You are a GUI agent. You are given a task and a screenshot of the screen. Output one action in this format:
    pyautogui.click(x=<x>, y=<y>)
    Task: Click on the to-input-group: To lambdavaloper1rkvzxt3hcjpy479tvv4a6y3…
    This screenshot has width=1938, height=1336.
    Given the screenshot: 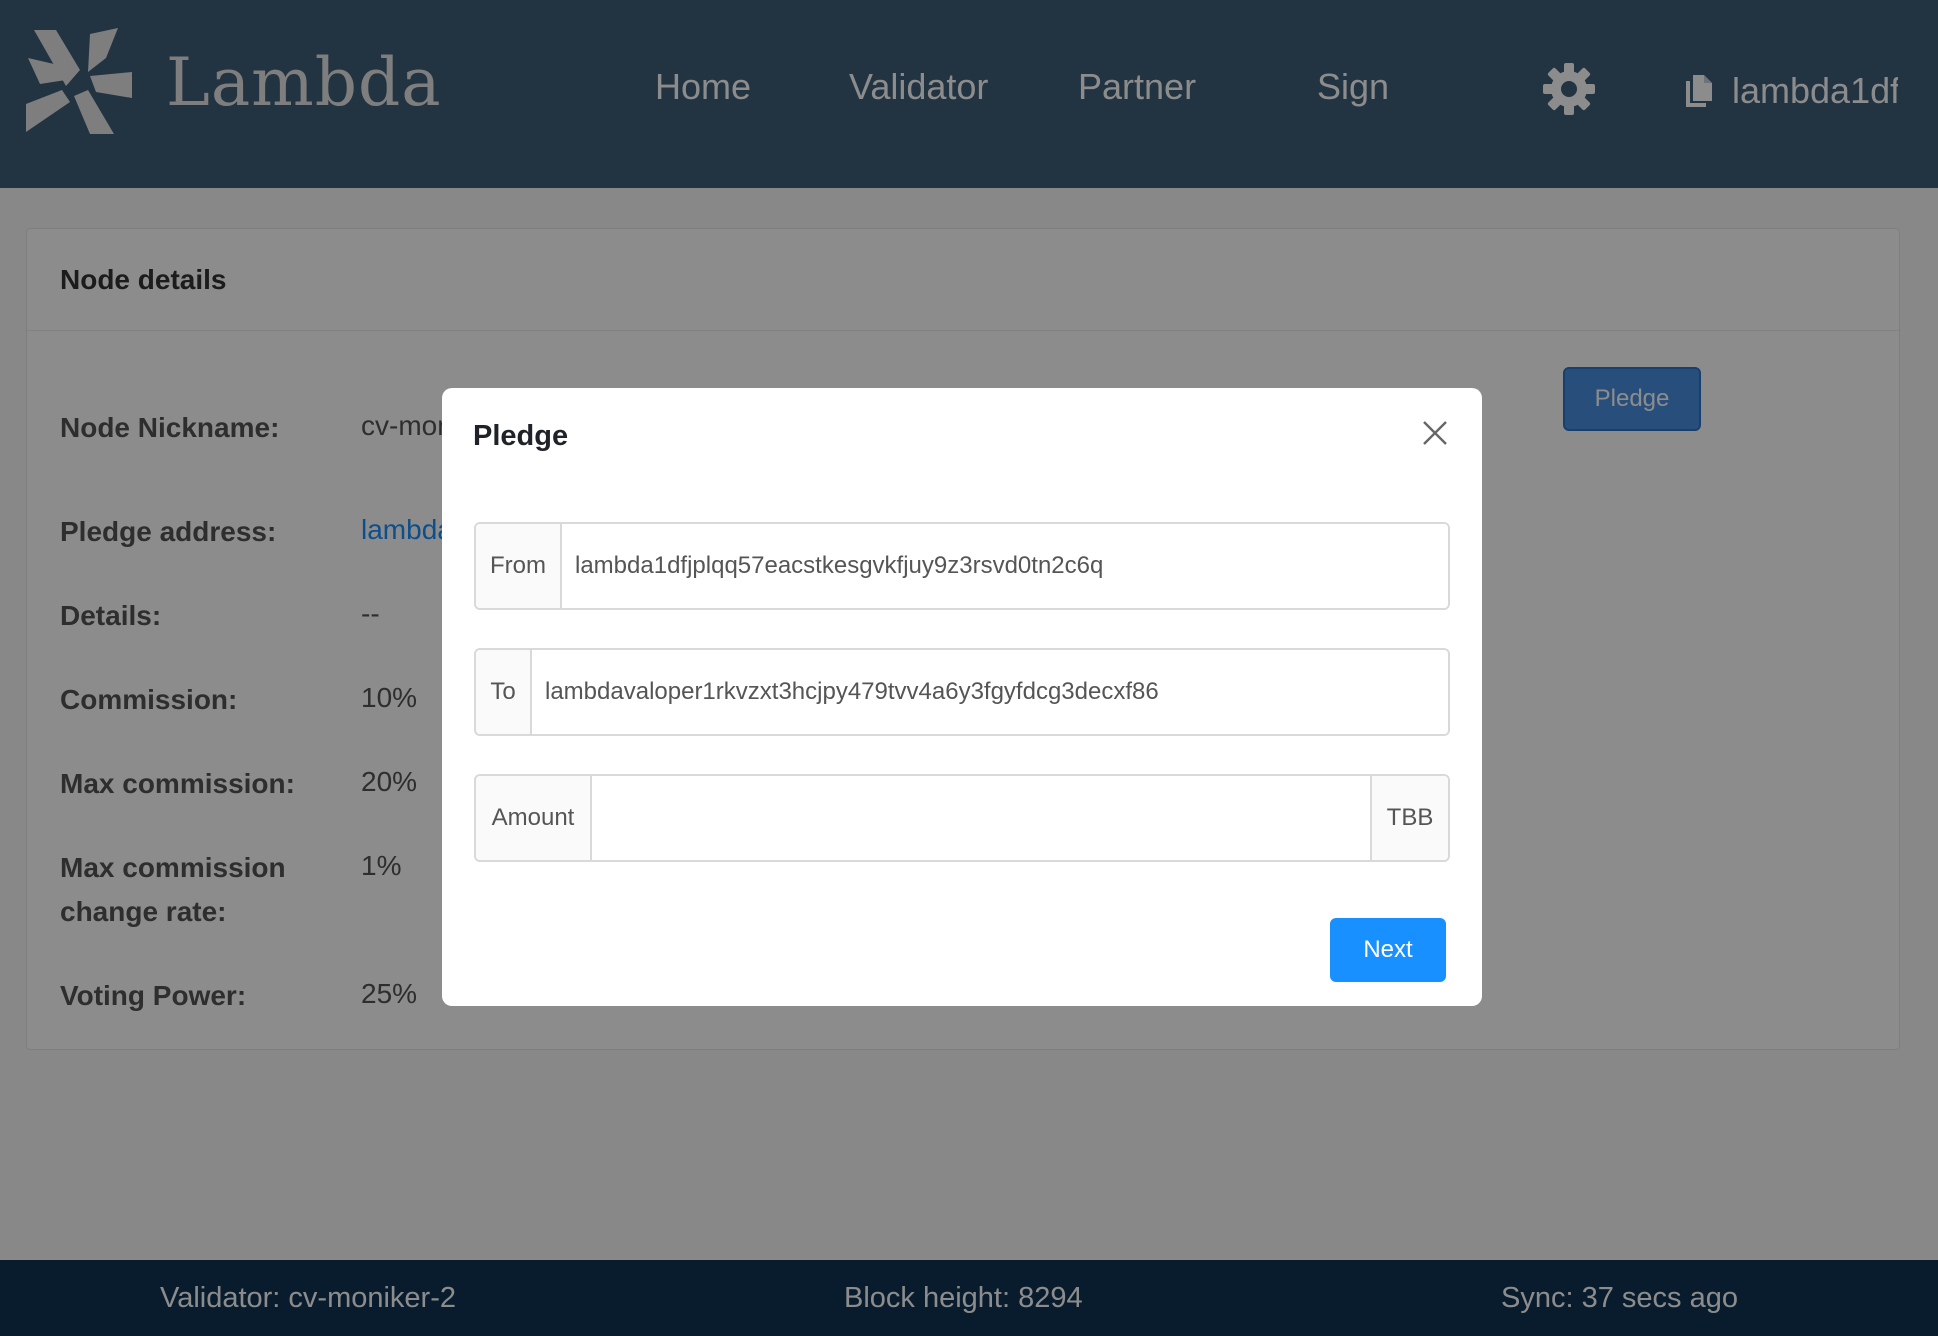 What is the action you would take?
    pyautogui.click(x=962, y=692)
    